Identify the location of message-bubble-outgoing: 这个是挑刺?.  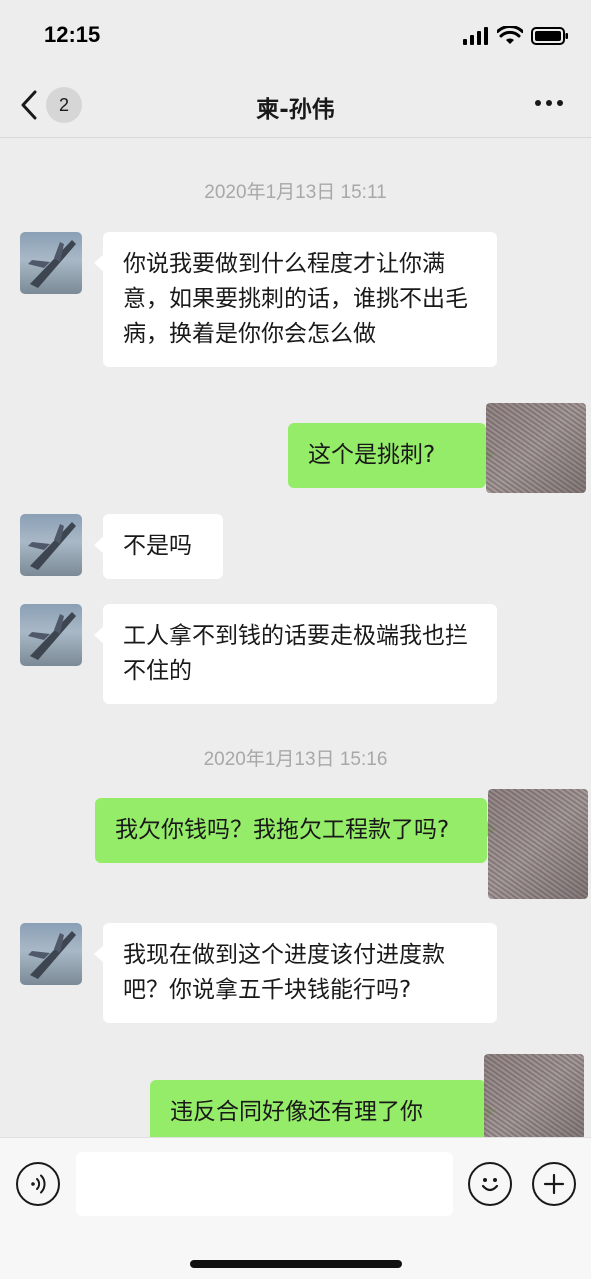
(391, 455).